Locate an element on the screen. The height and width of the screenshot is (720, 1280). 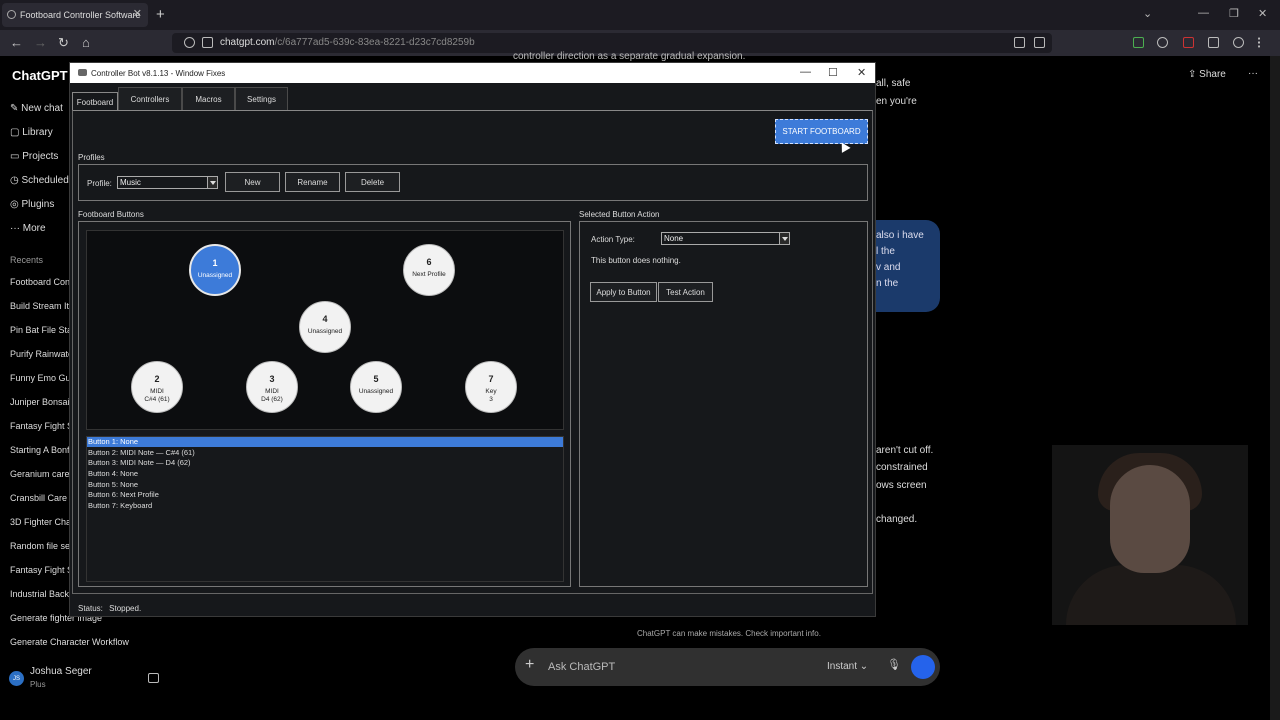
bookmark-star-icon is located at coordinates (1039, 42).